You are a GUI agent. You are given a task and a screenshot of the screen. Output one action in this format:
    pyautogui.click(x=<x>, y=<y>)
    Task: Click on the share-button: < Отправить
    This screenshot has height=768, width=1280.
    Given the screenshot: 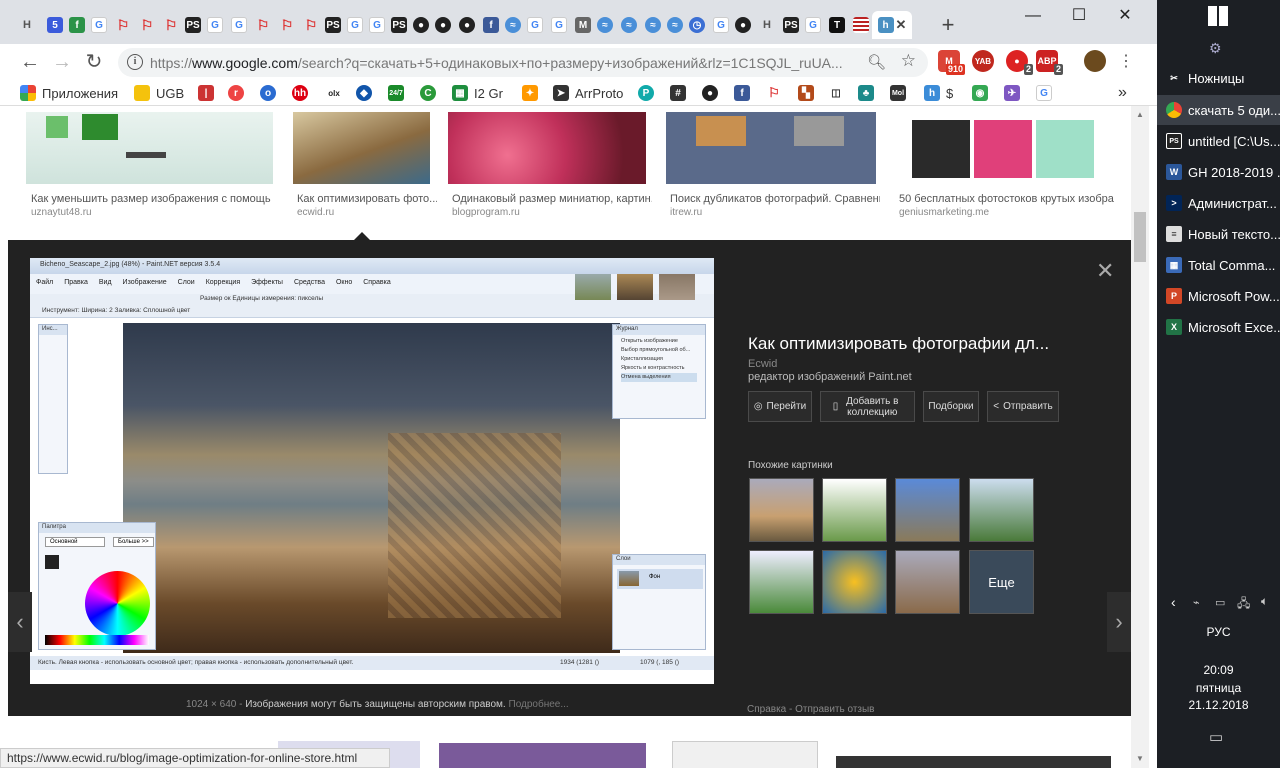 What is the action you would take?
    pyautogui.click(x=1023, y=406)
    